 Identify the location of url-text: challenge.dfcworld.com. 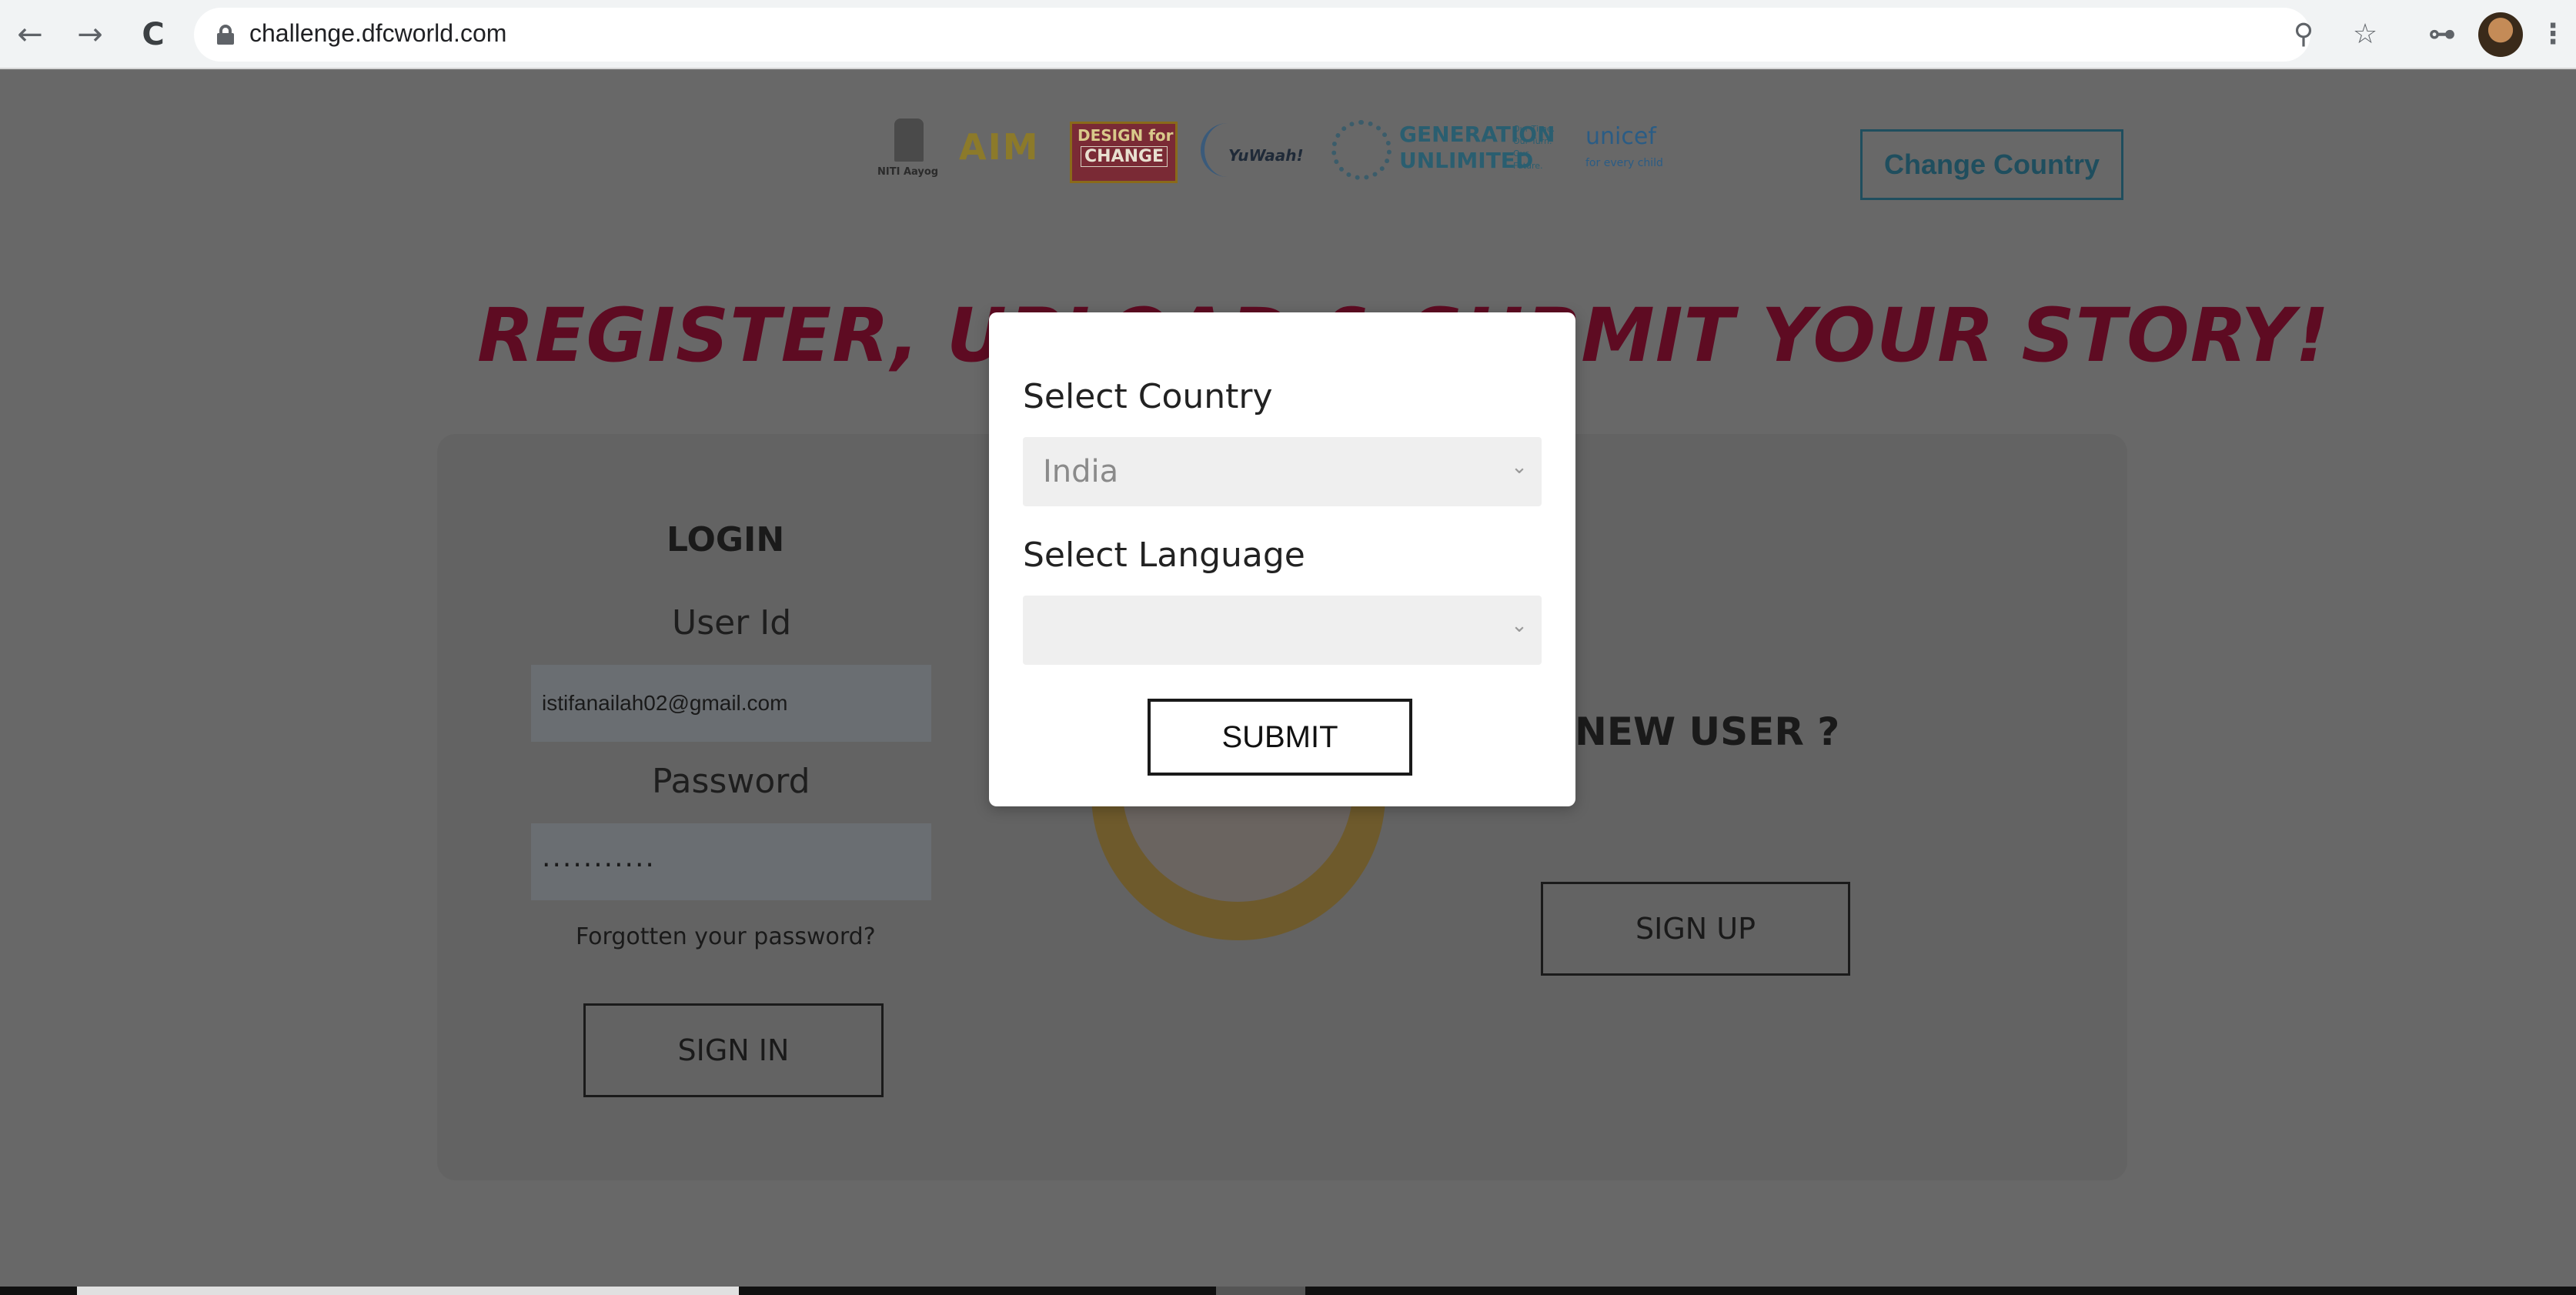
(377, 33).